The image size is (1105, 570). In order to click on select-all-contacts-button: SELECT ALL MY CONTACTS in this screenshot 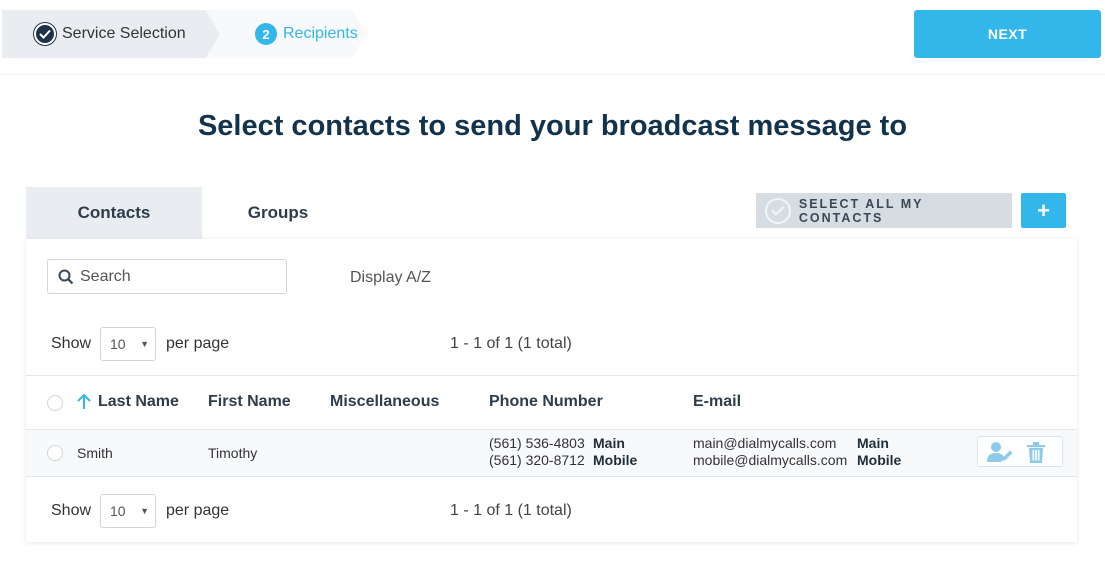, I will do `click(884, 210)`.